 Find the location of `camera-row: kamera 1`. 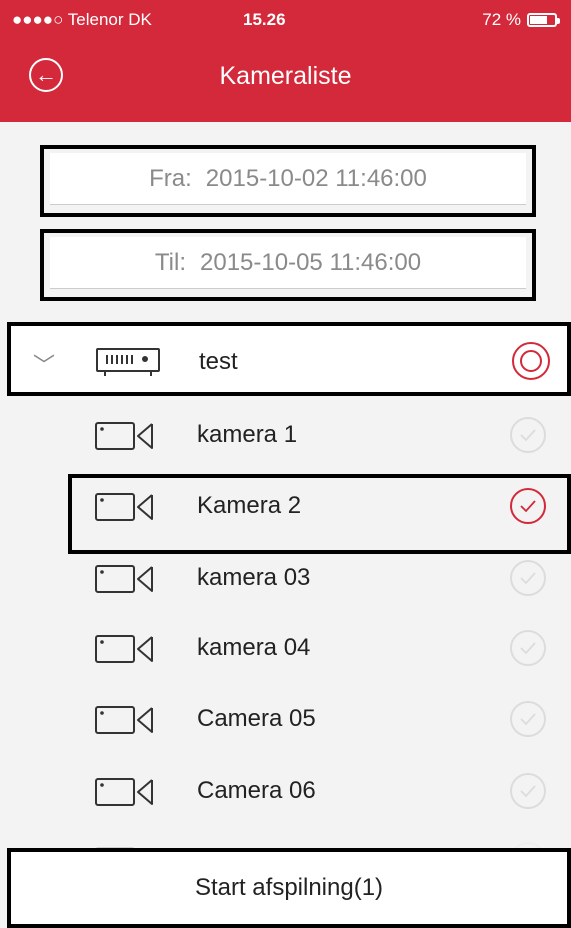

camera-row: kamera 1 is located at coordinates (285, 436).